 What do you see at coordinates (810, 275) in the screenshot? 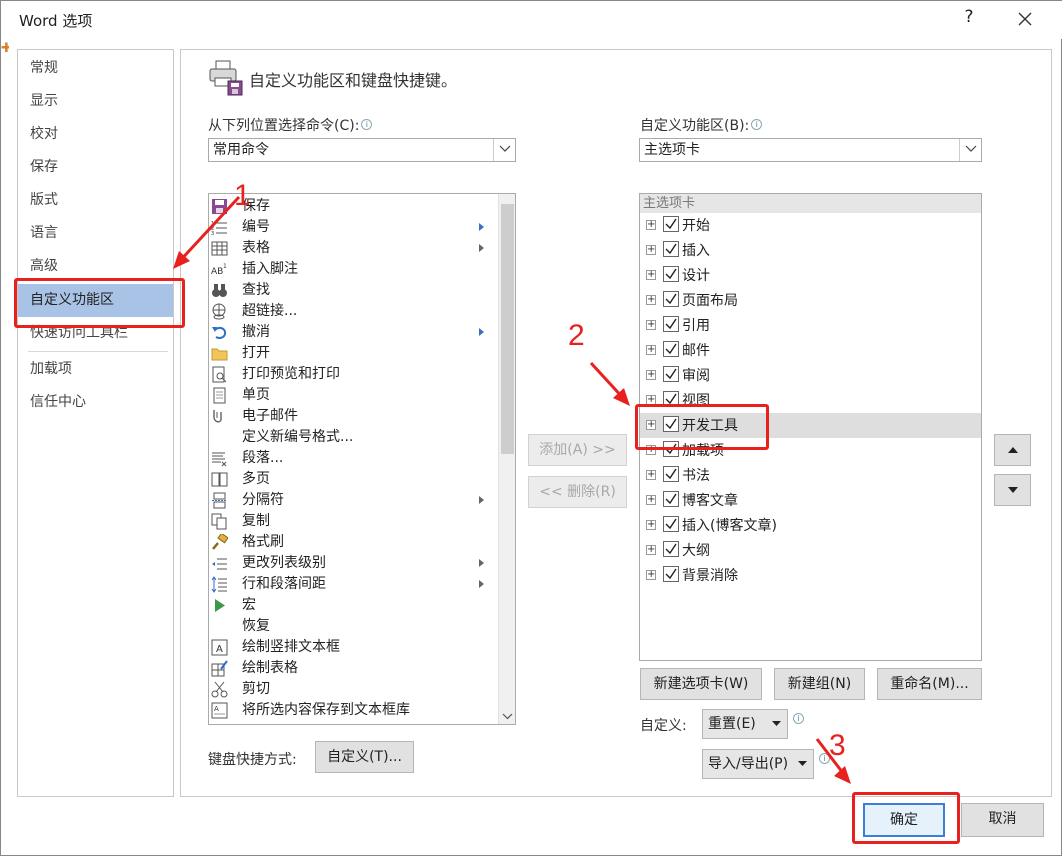
I see `ribbon-tab-node: + 设计` at bounding box center [810, 275].